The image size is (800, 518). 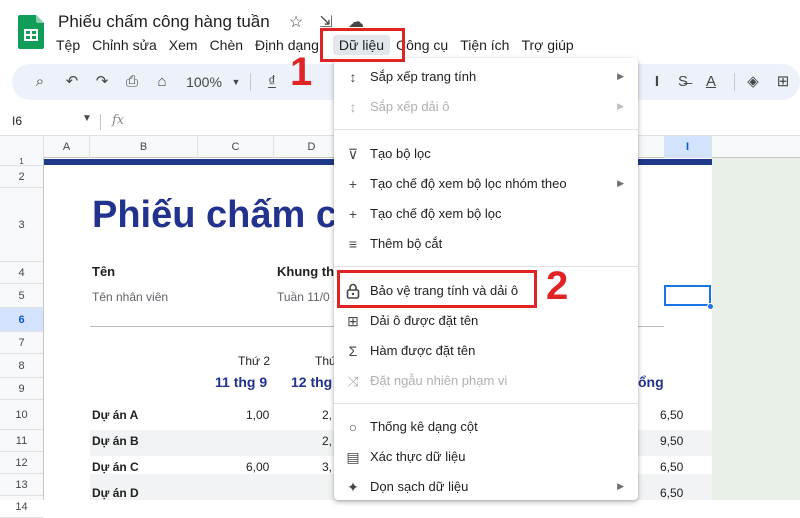 I want to click on row-header-6: 6, so click(x=21, y=320).